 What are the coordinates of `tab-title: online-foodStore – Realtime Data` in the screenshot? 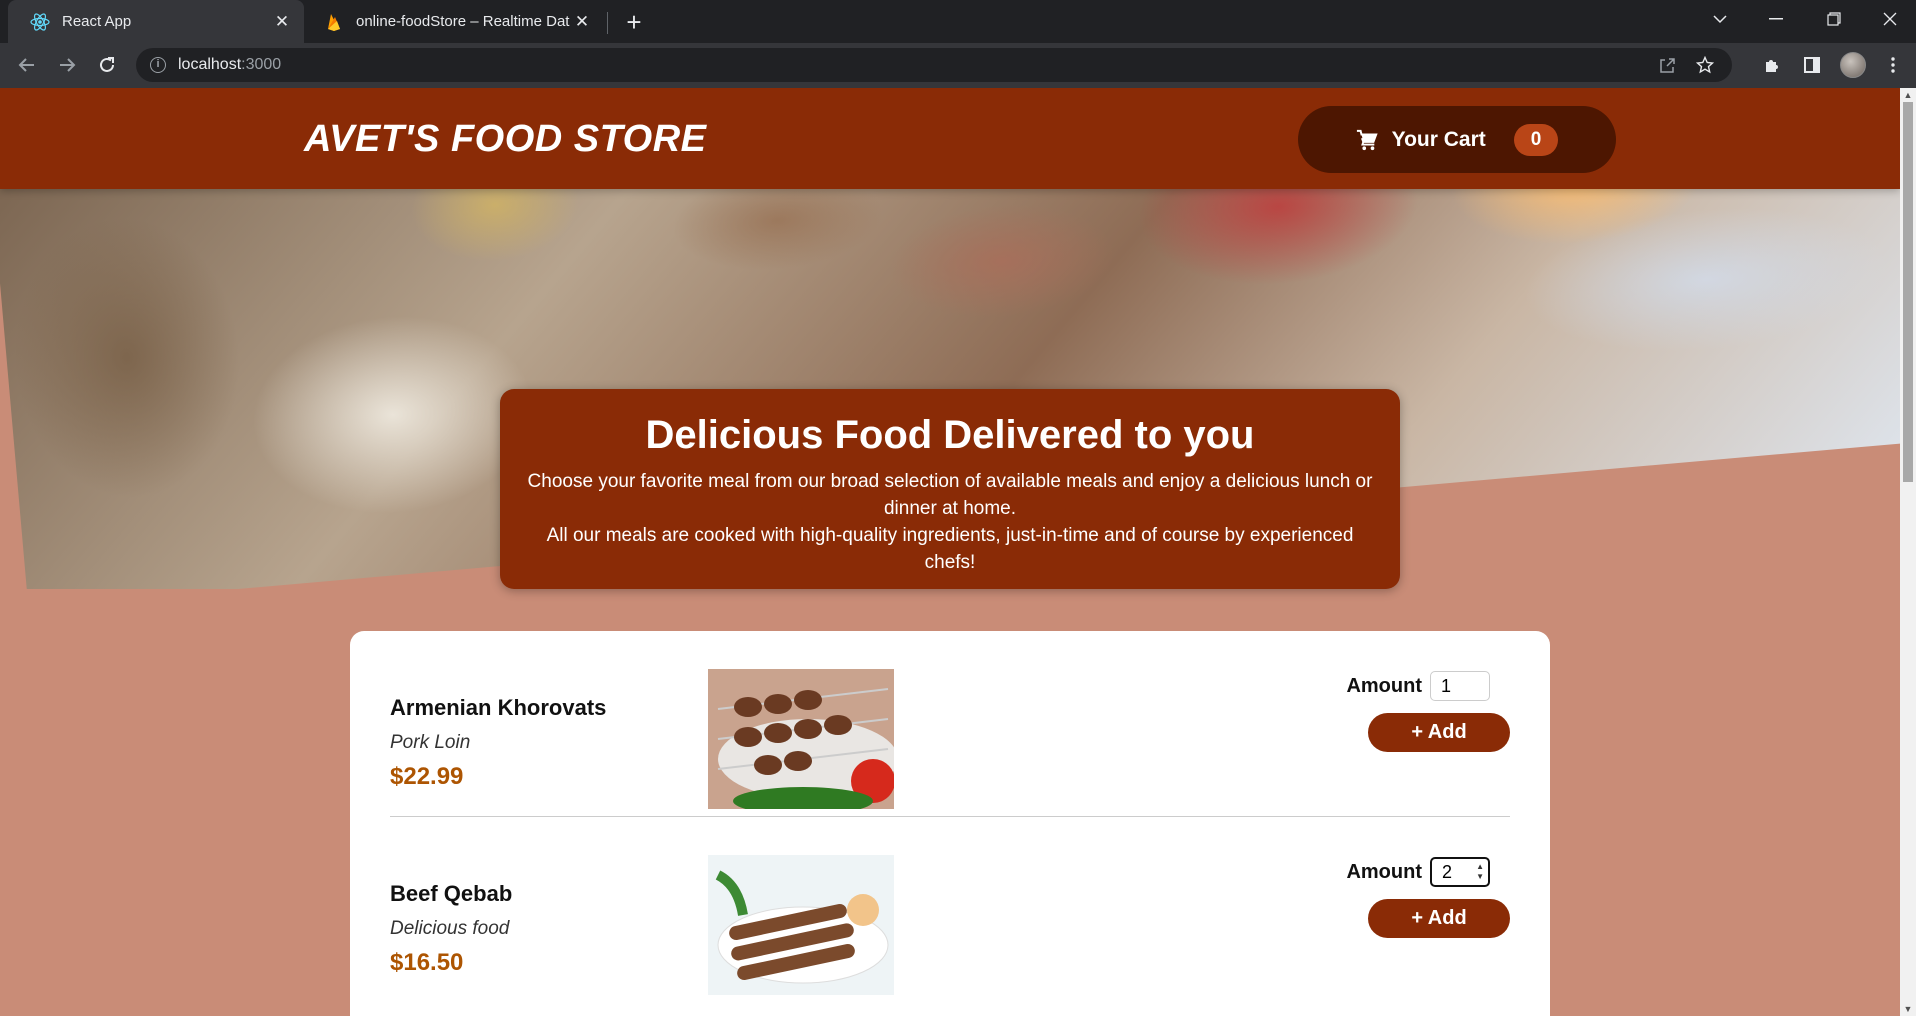 It's located at (463, 21).